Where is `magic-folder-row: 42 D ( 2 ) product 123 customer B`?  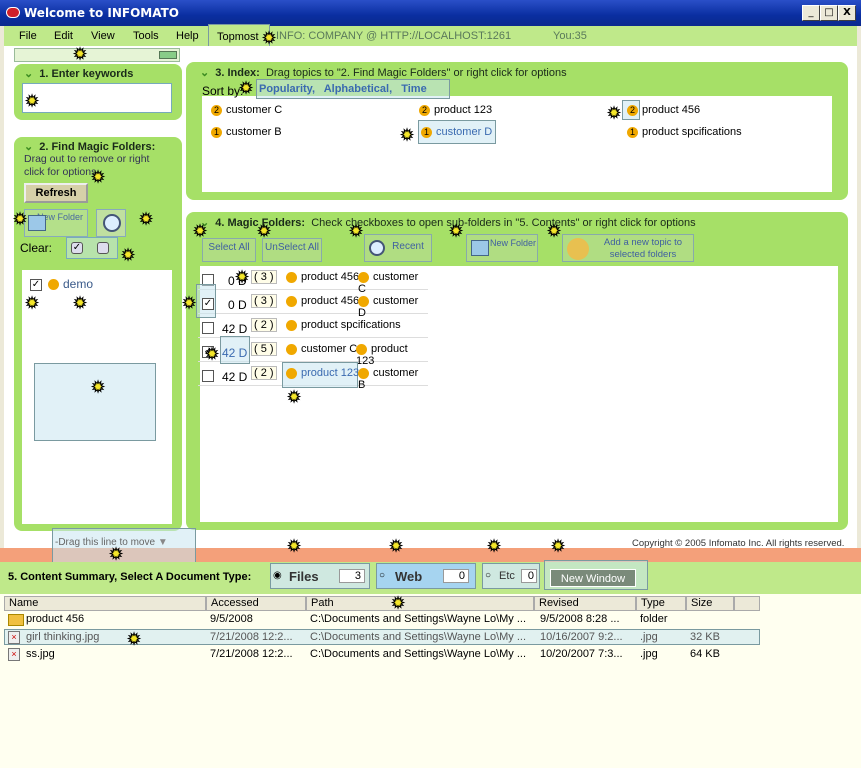 magic-folder-row: 42 D ( 2 ) product 123 customer B is located at coordinates (313, 376).